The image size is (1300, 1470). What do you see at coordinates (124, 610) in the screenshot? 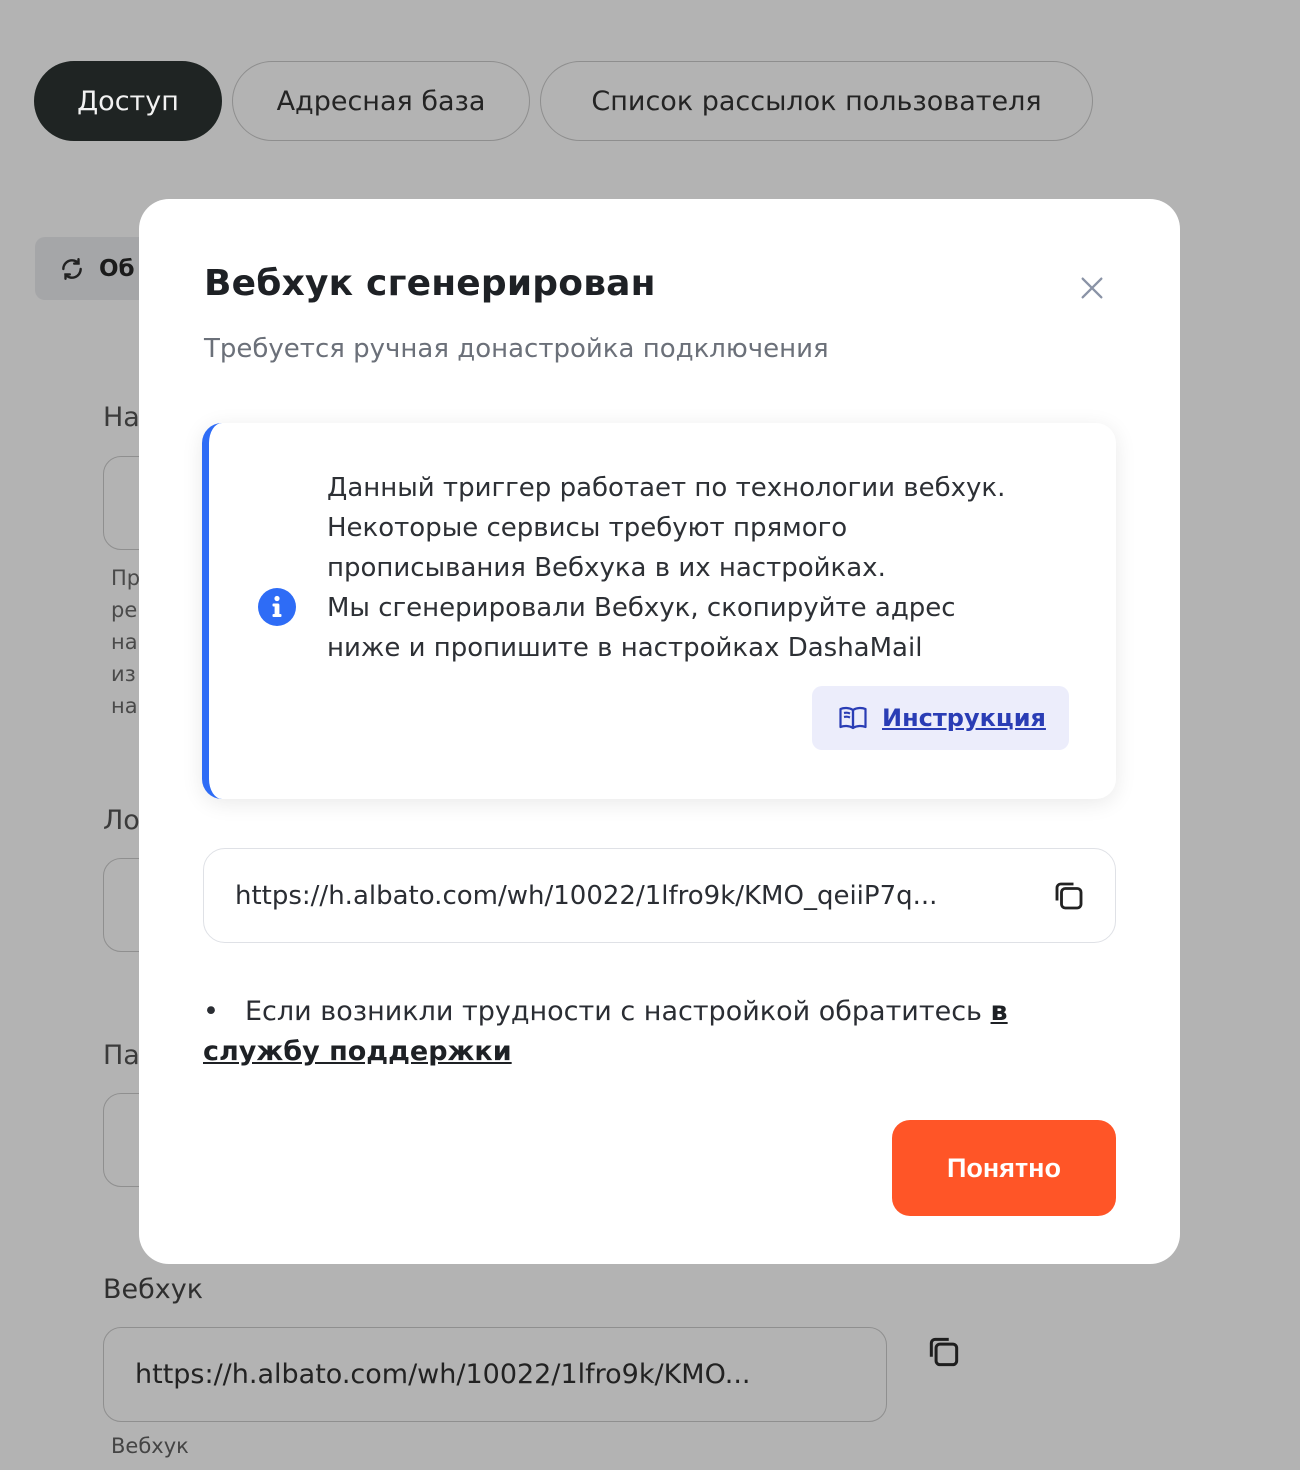
I see `hint-line: ре` at bounding box center [124, 610].